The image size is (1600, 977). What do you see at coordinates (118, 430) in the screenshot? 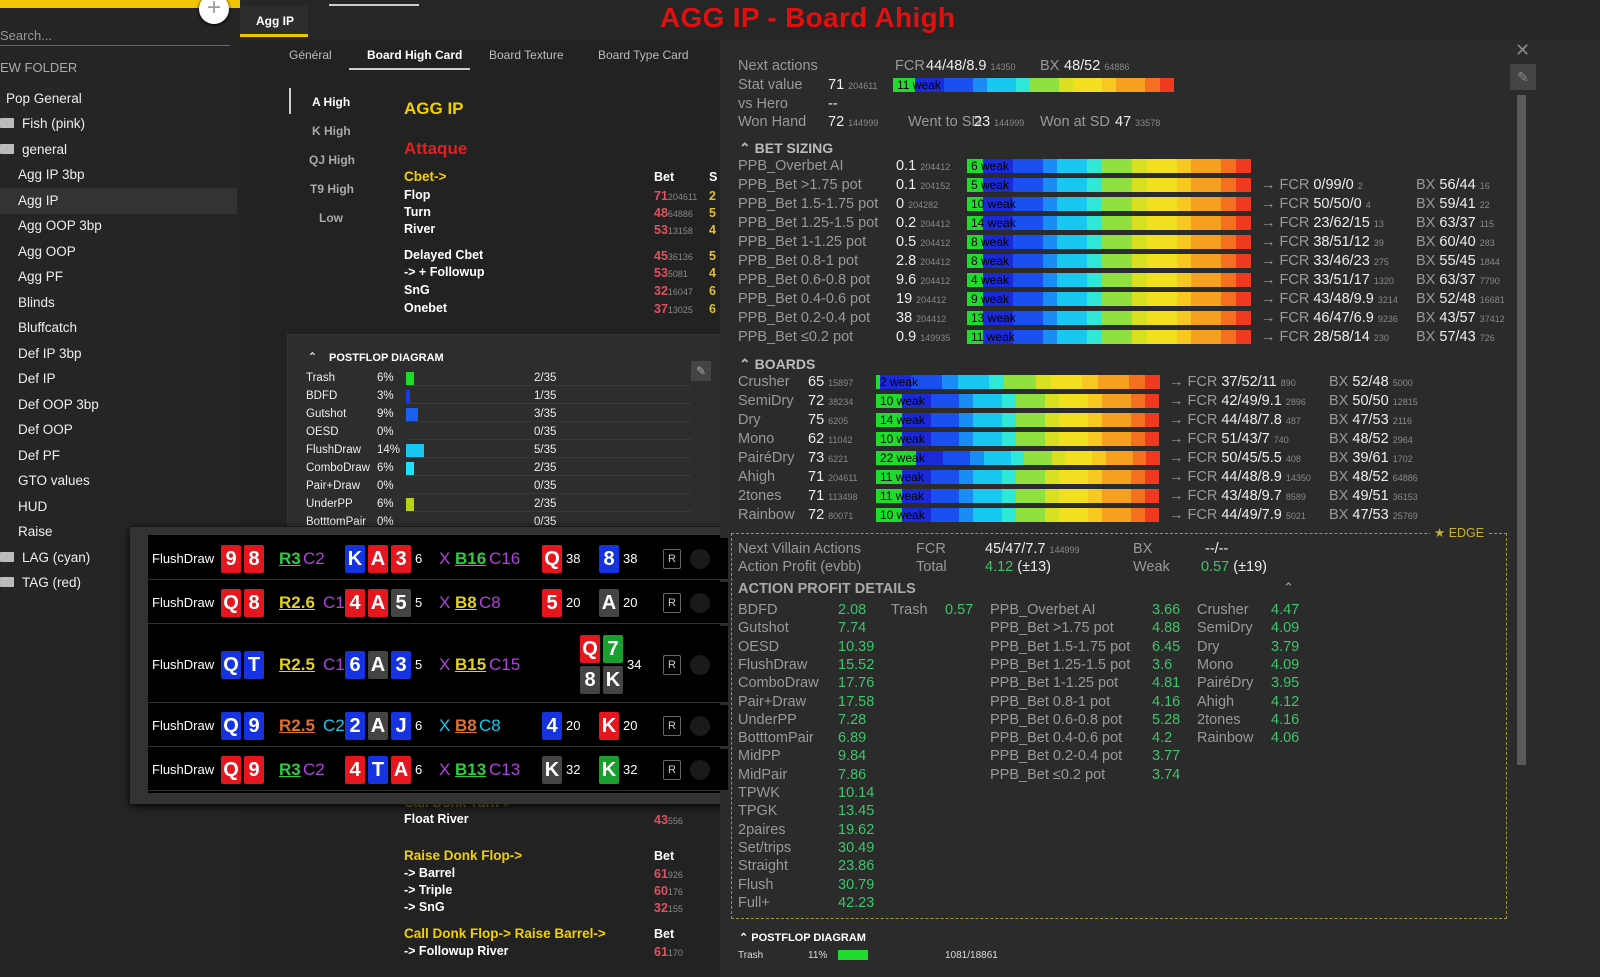
I see `sidebar-item: Def OOP` at bounding box center [118, 430].